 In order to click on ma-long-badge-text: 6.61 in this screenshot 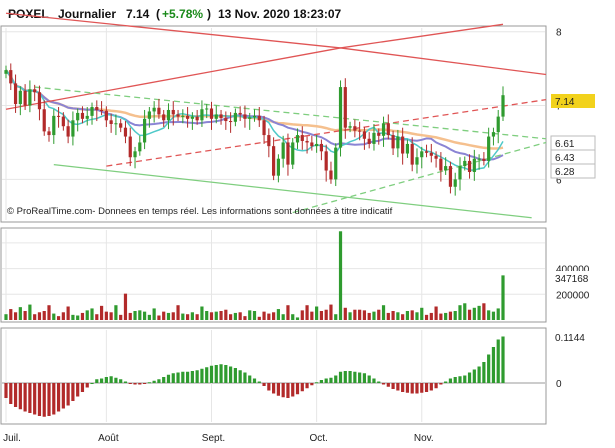, I will do `click(565, 144)`.